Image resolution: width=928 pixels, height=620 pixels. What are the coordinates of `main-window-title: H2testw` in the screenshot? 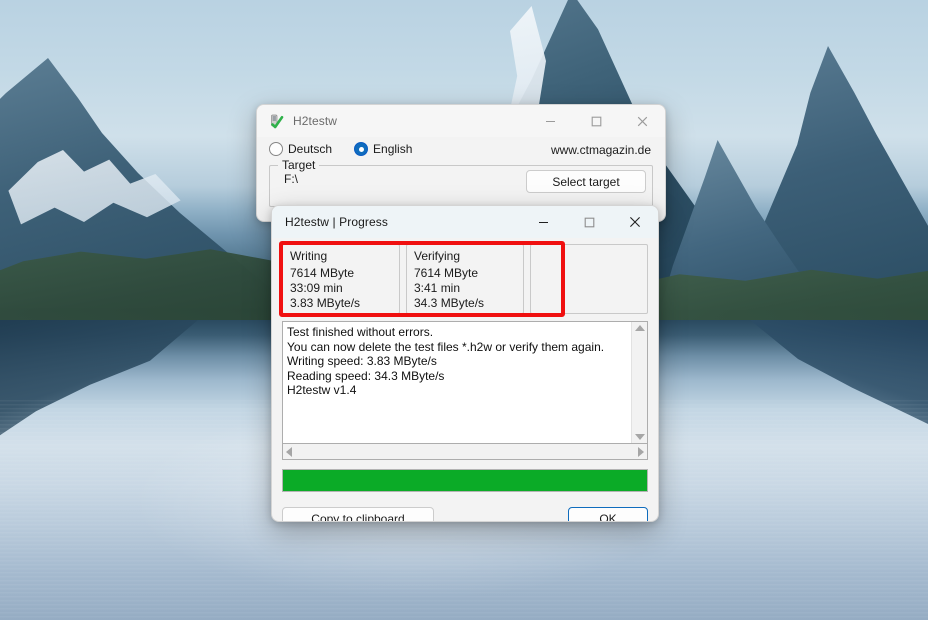 It's located at (315, 121).